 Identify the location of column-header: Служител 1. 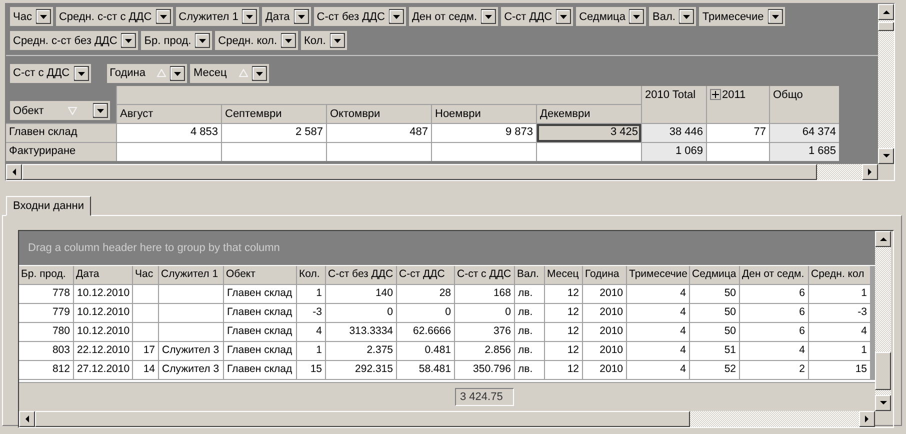
(191, 275).